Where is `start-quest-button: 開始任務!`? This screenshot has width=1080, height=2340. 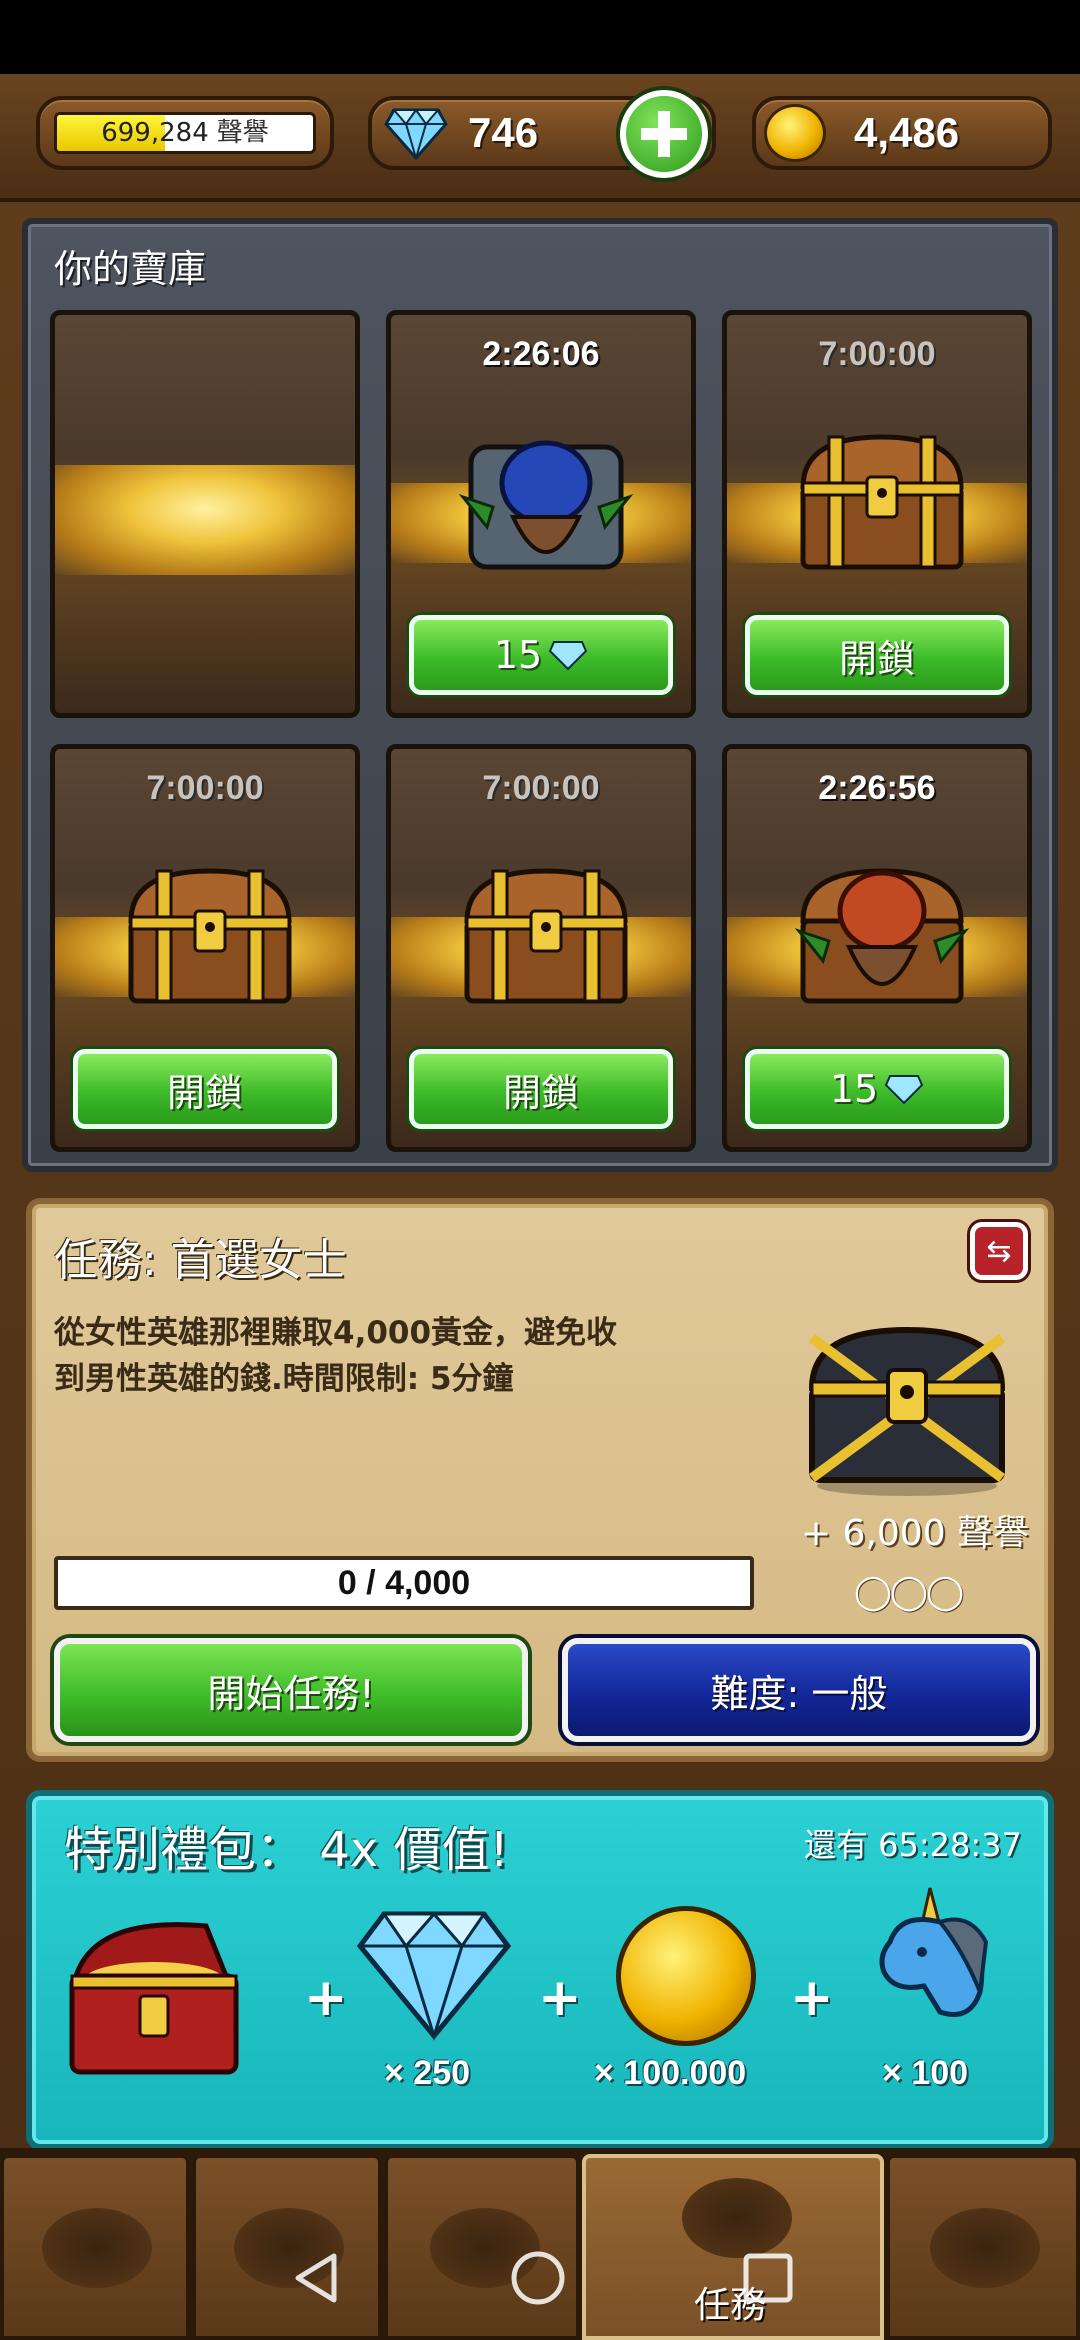 start-quest-button: 開始任務! is located at coordinates (291, 1690).